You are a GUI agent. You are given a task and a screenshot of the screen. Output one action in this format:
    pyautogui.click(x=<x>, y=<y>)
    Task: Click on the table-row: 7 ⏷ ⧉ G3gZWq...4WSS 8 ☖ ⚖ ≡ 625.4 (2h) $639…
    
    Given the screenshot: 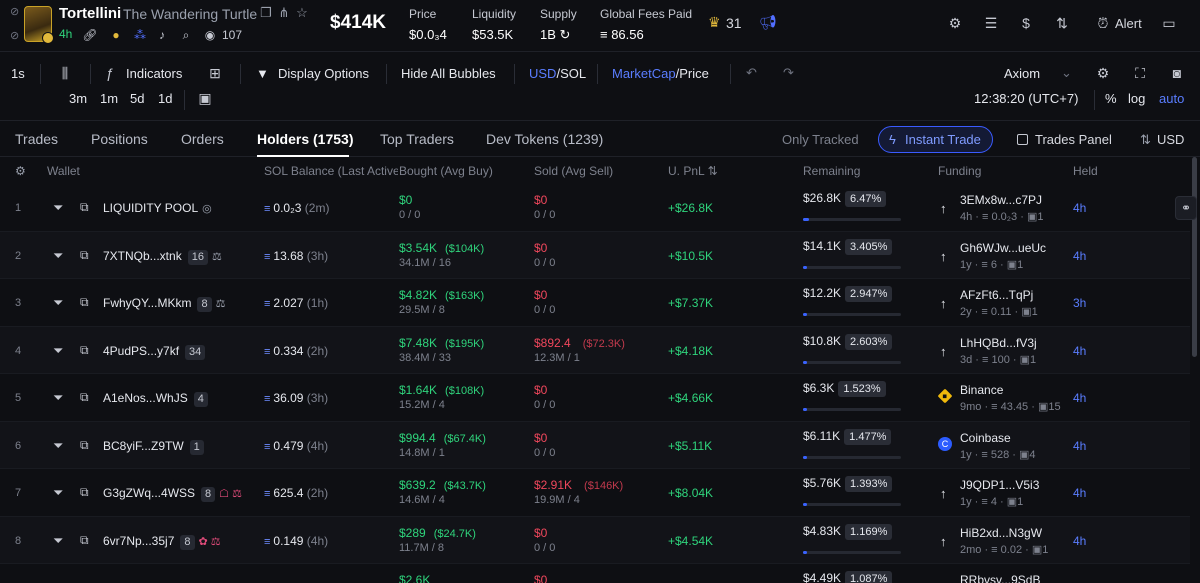 What is the action you would take?
    pyautogui.click(x=595, y=493)
    